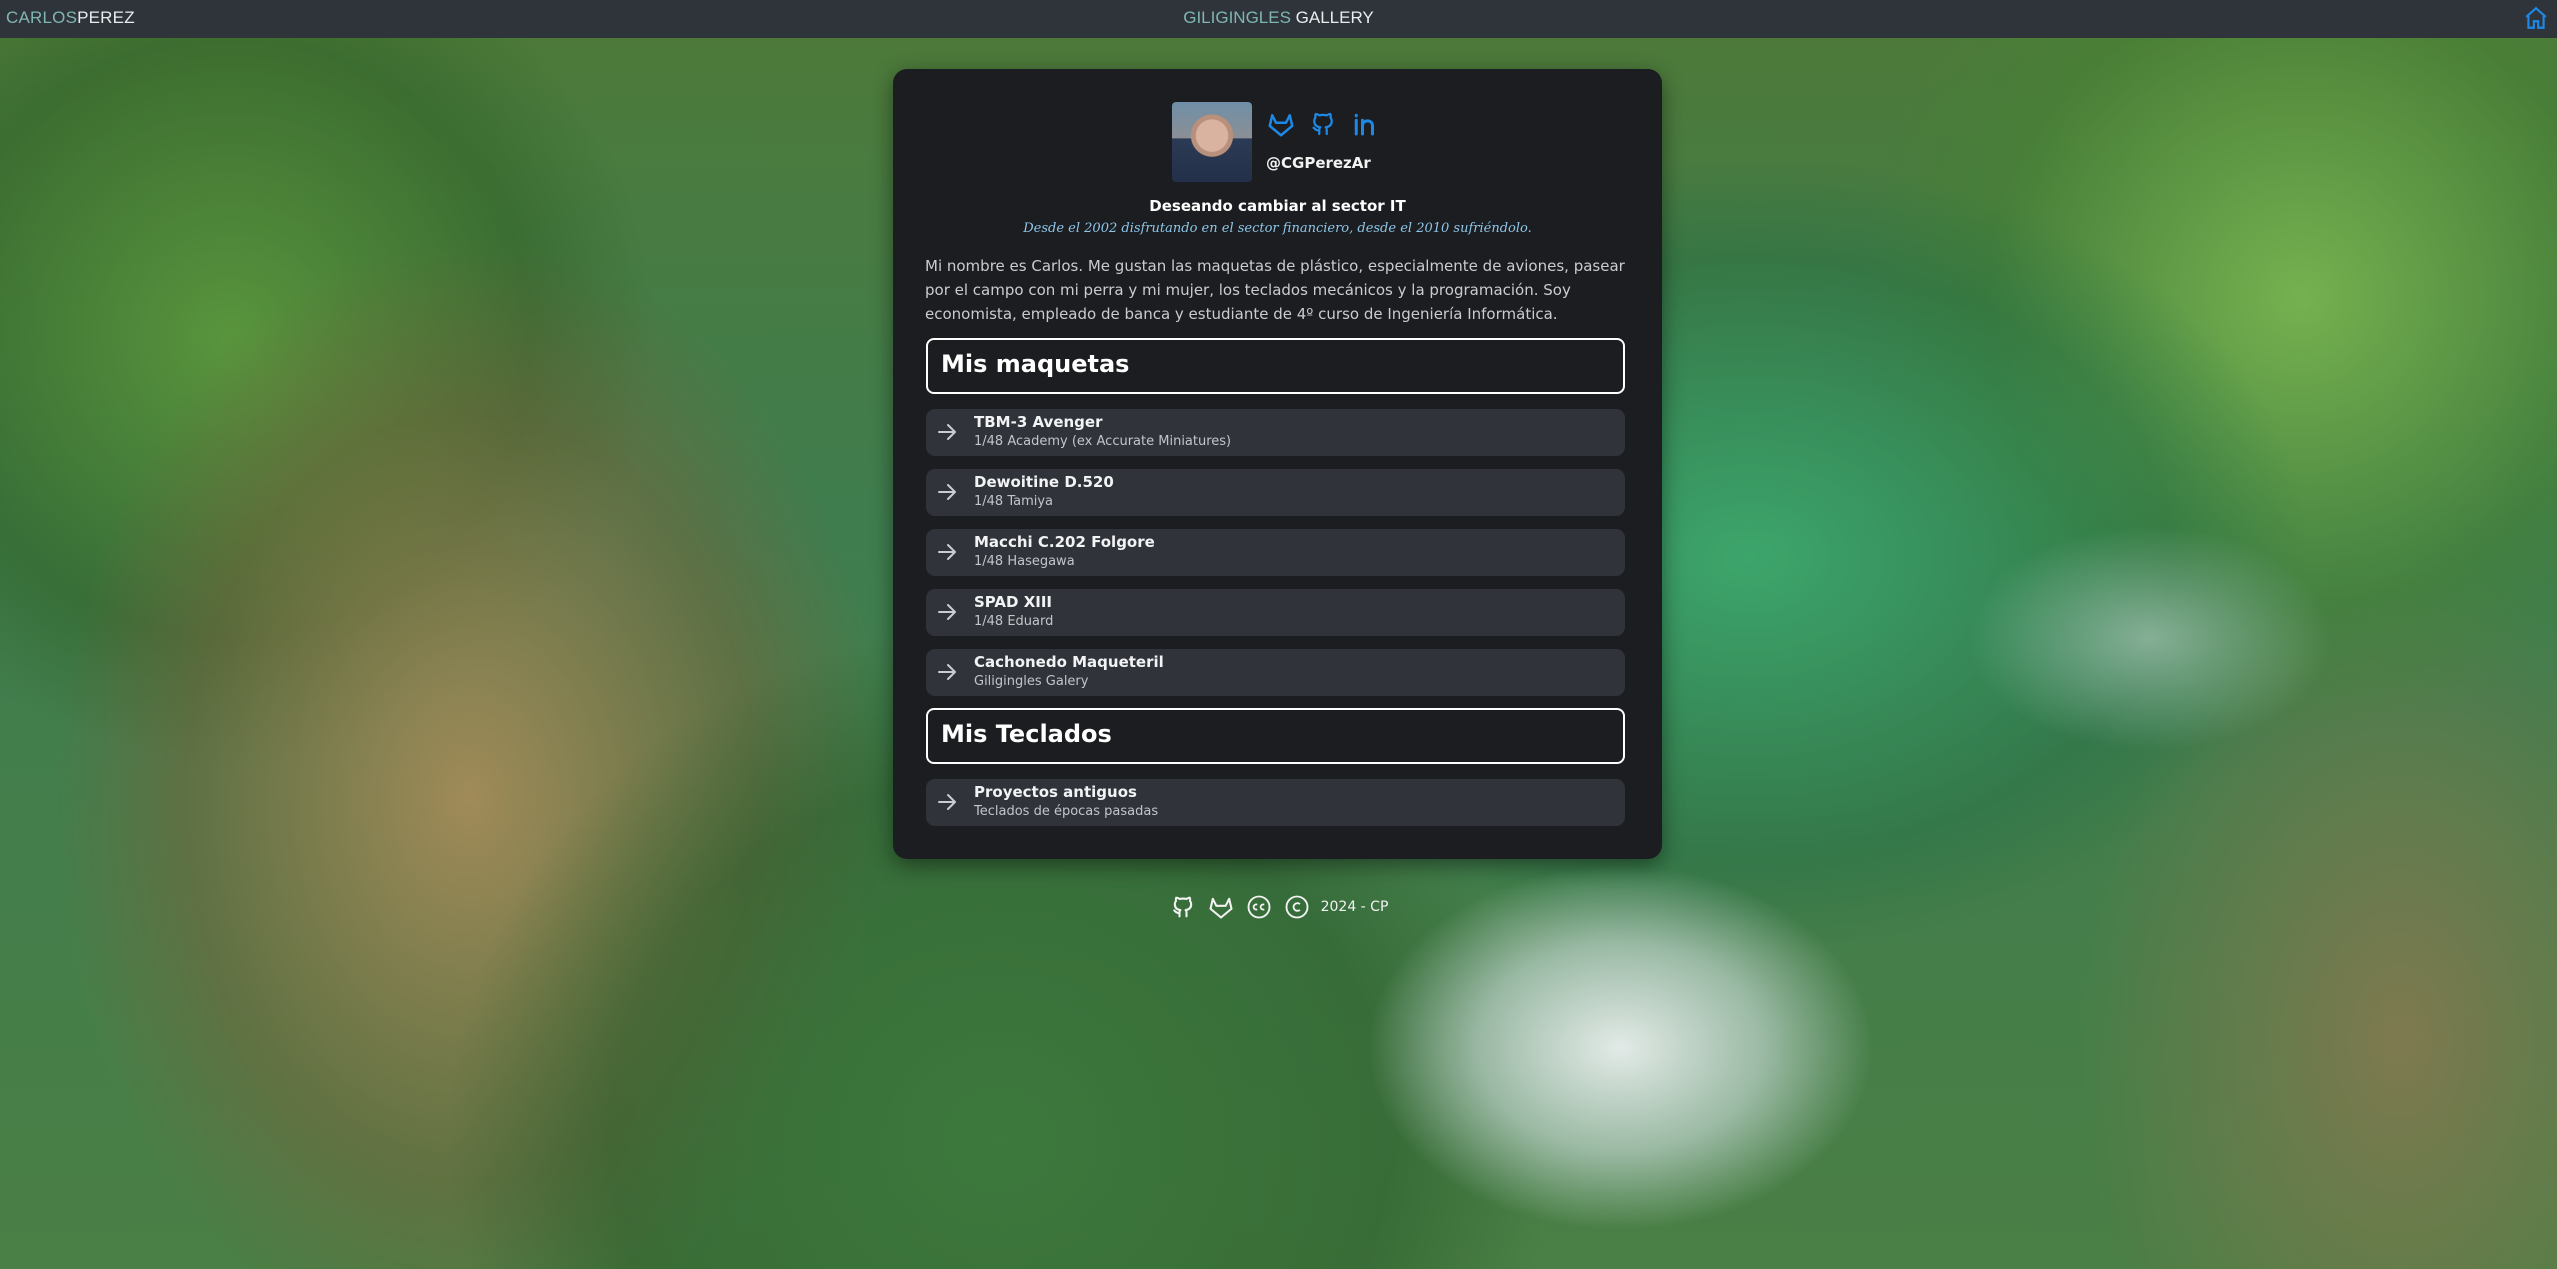 This screenshot has height=1269, width=2557. What do you see at coordinates (1044, 482) in the screenshot?
I see `item-title: Dewoitine D.520` at bounding box center [1044, 482].